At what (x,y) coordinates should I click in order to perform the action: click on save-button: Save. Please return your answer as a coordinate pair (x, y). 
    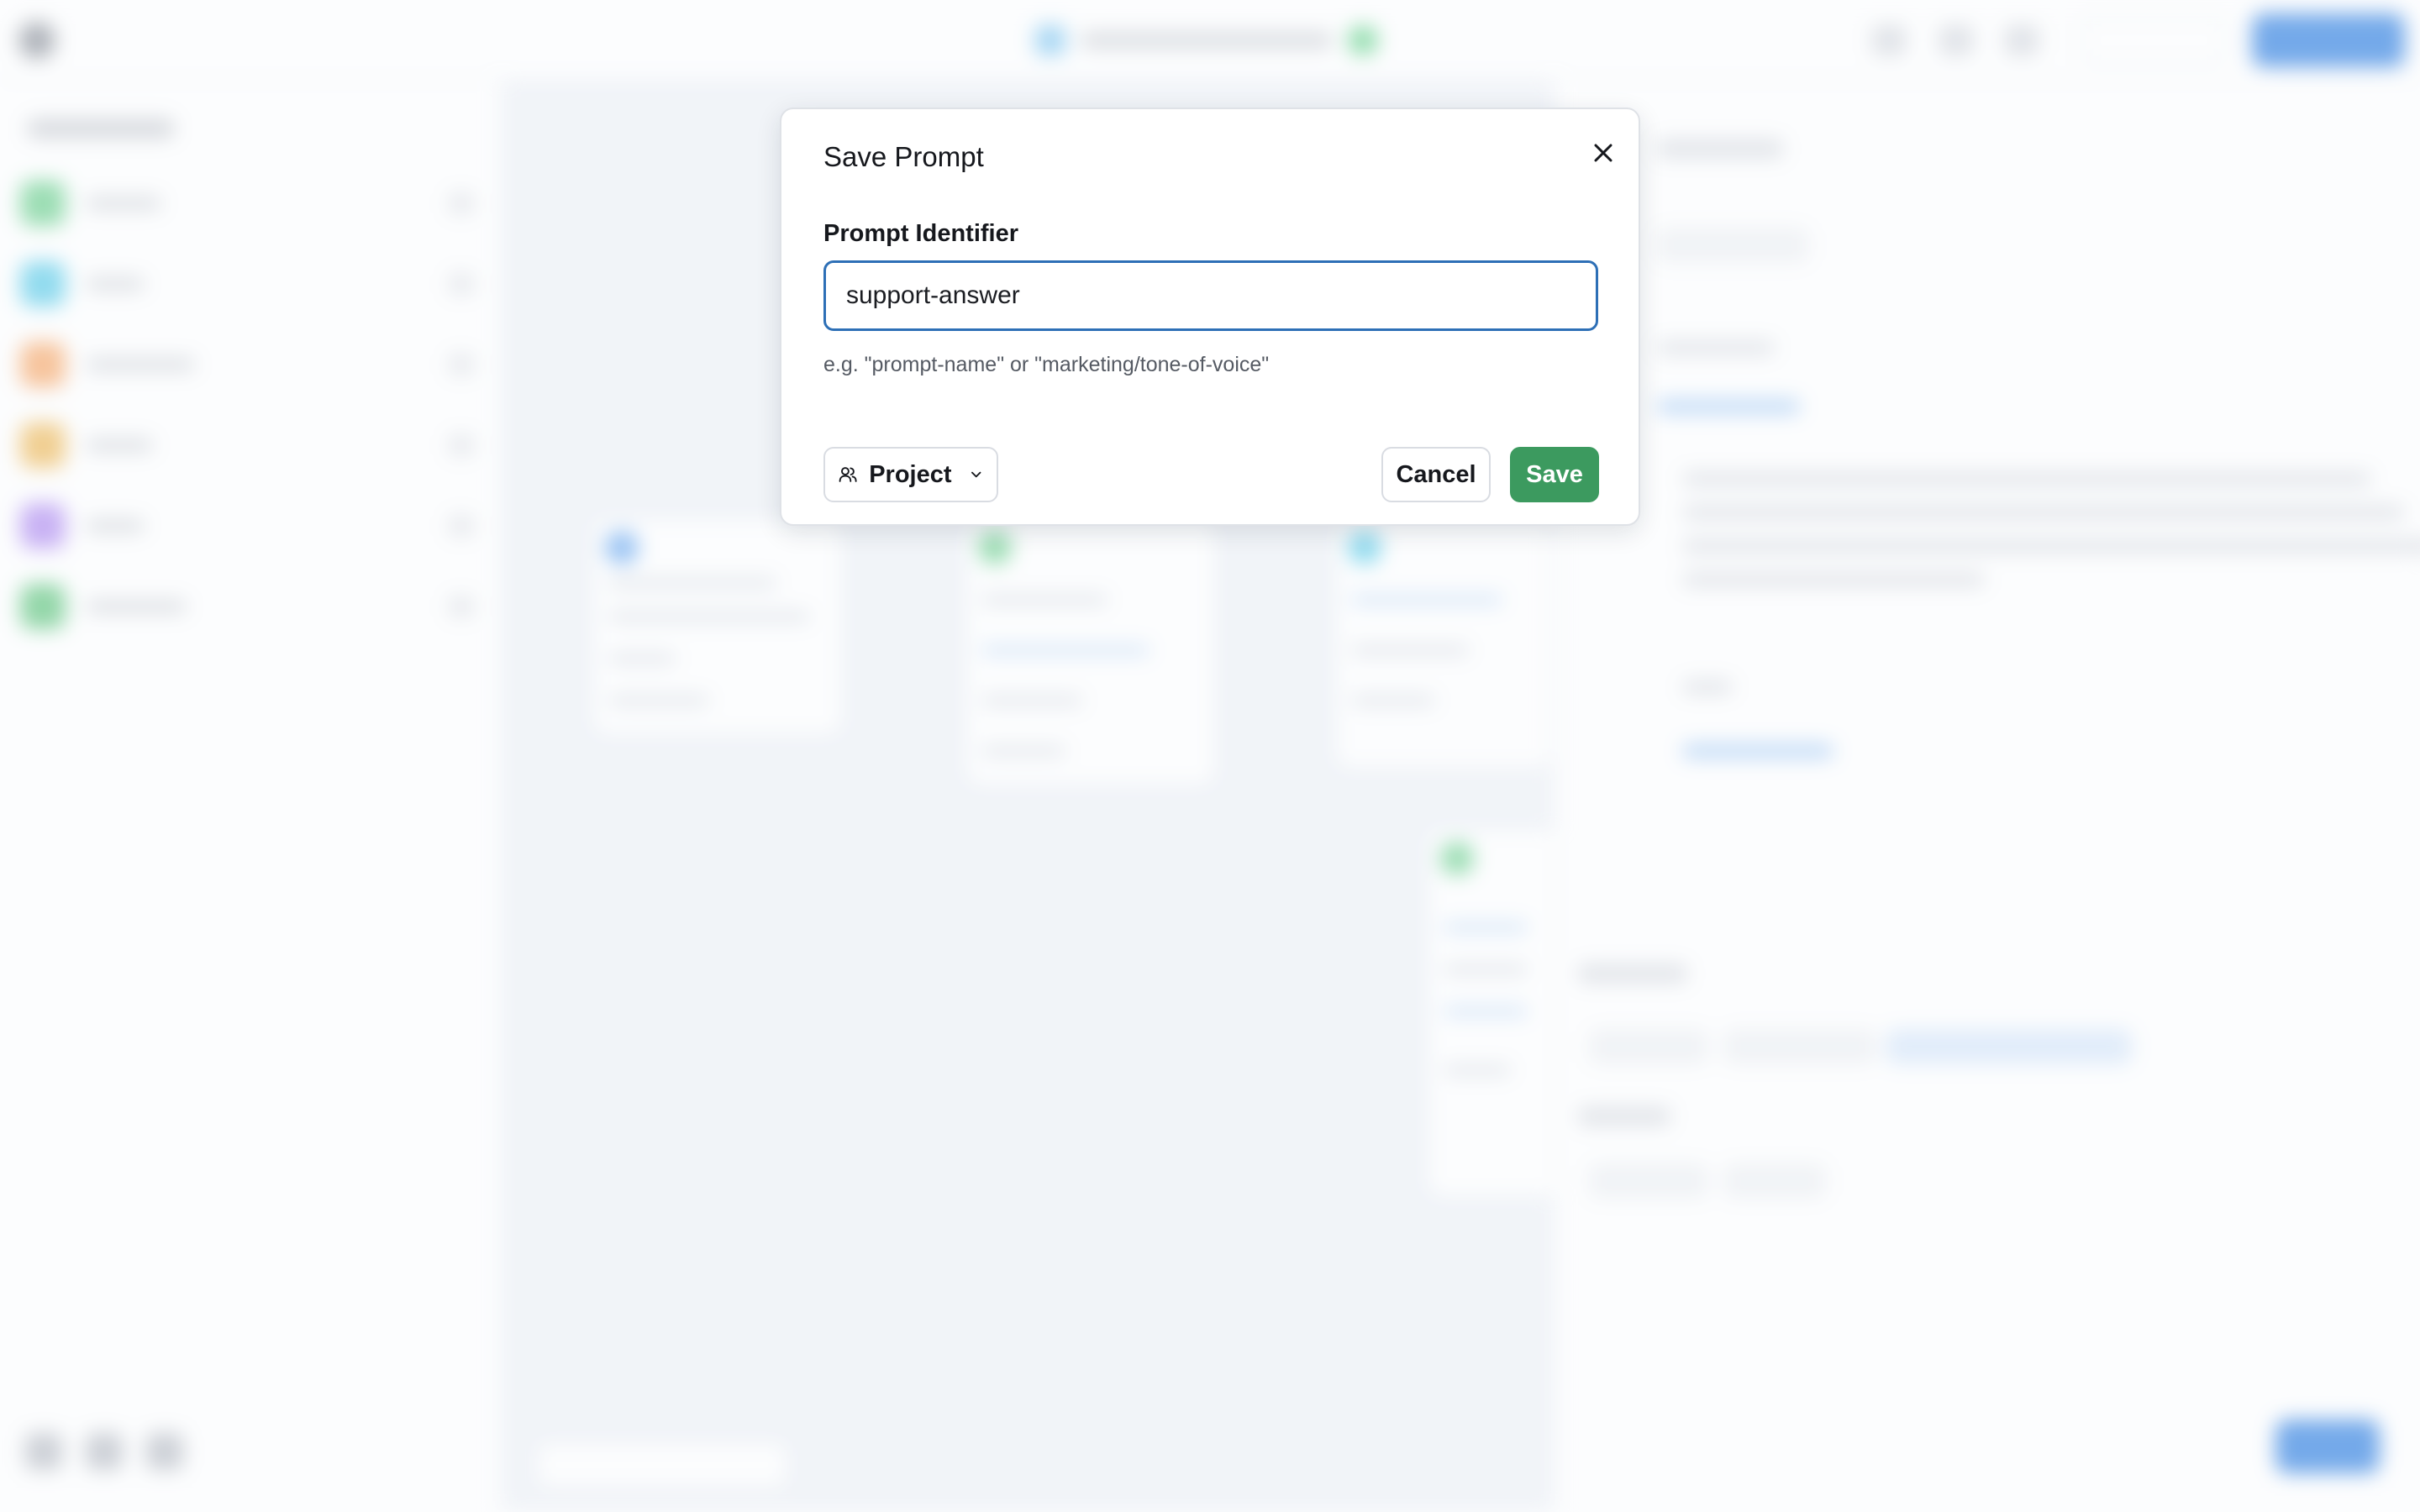
    Looking at the image, I should click on (1555, 474).